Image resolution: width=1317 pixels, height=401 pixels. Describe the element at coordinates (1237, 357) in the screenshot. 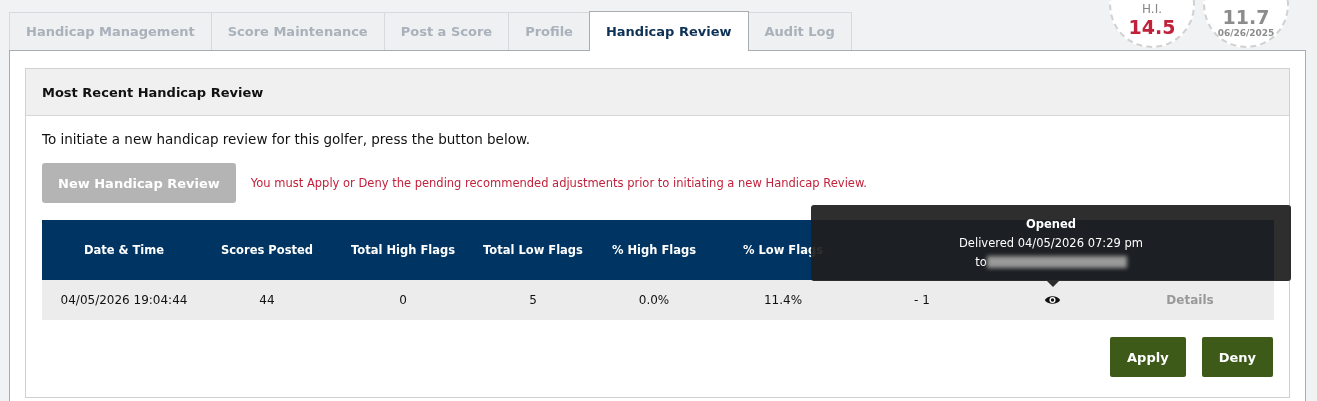

I see `action-button: Deny` at that location.